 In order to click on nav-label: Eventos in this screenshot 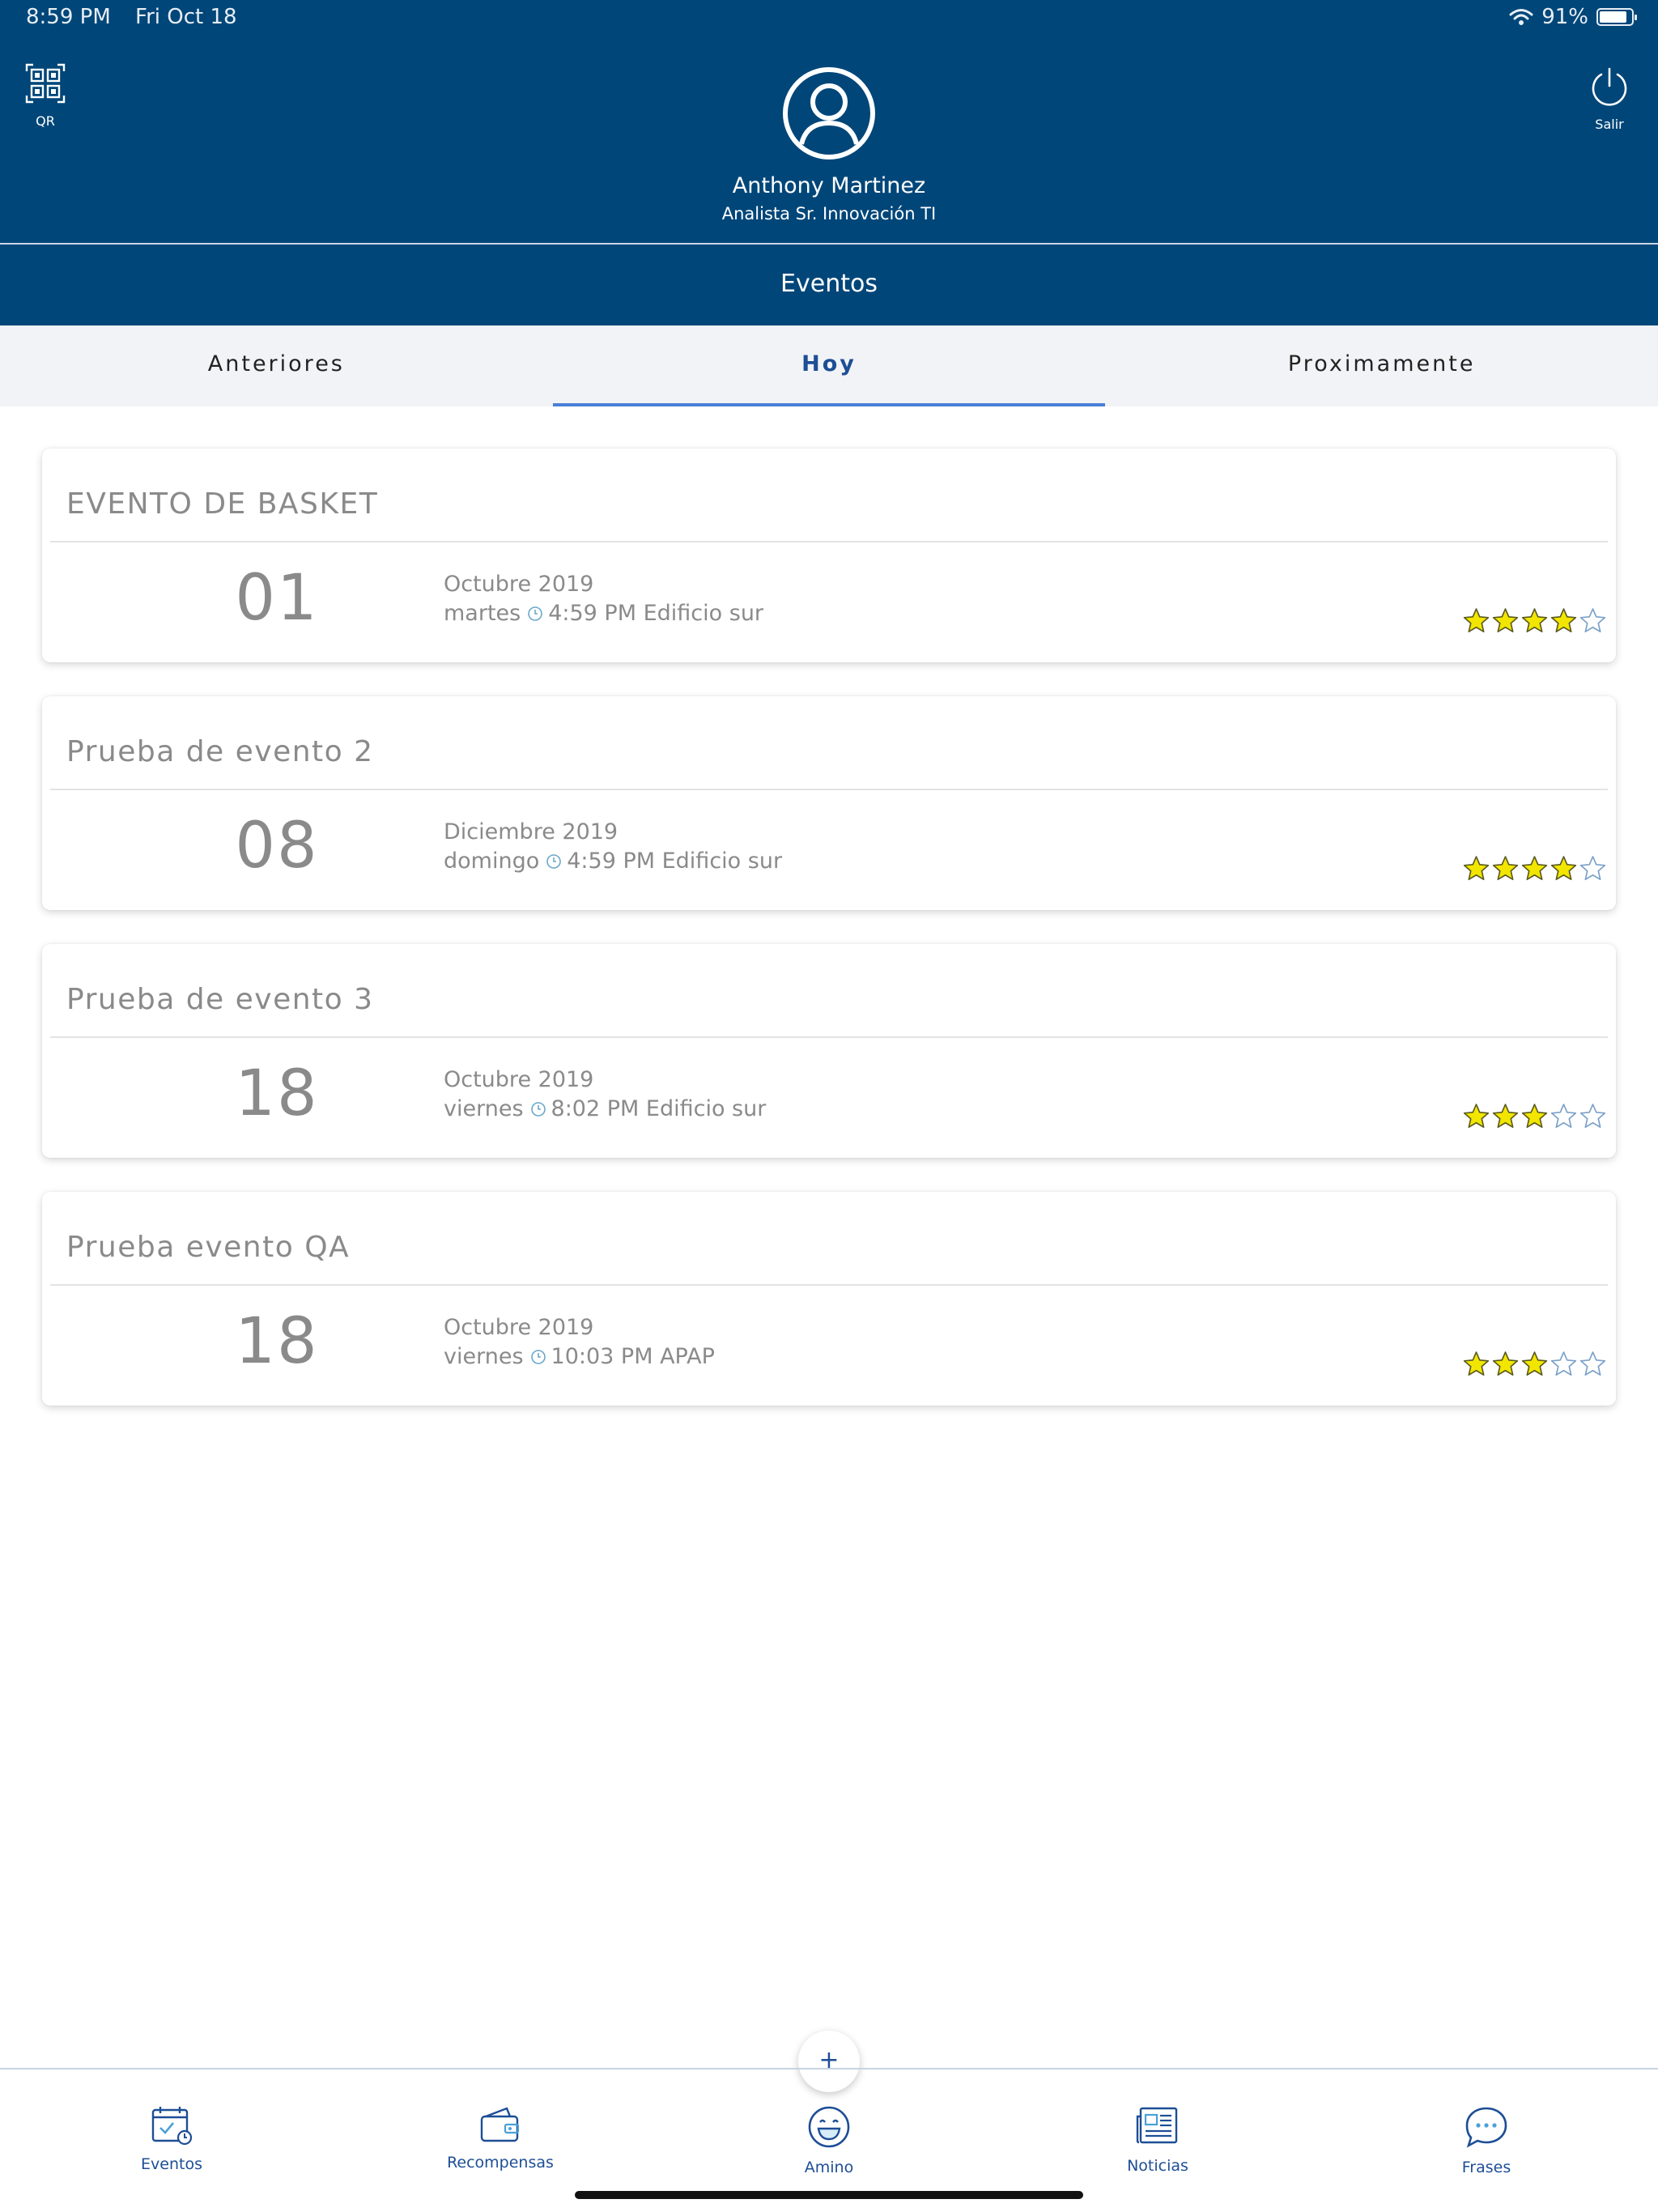, I will do `click(171, 2164)`.